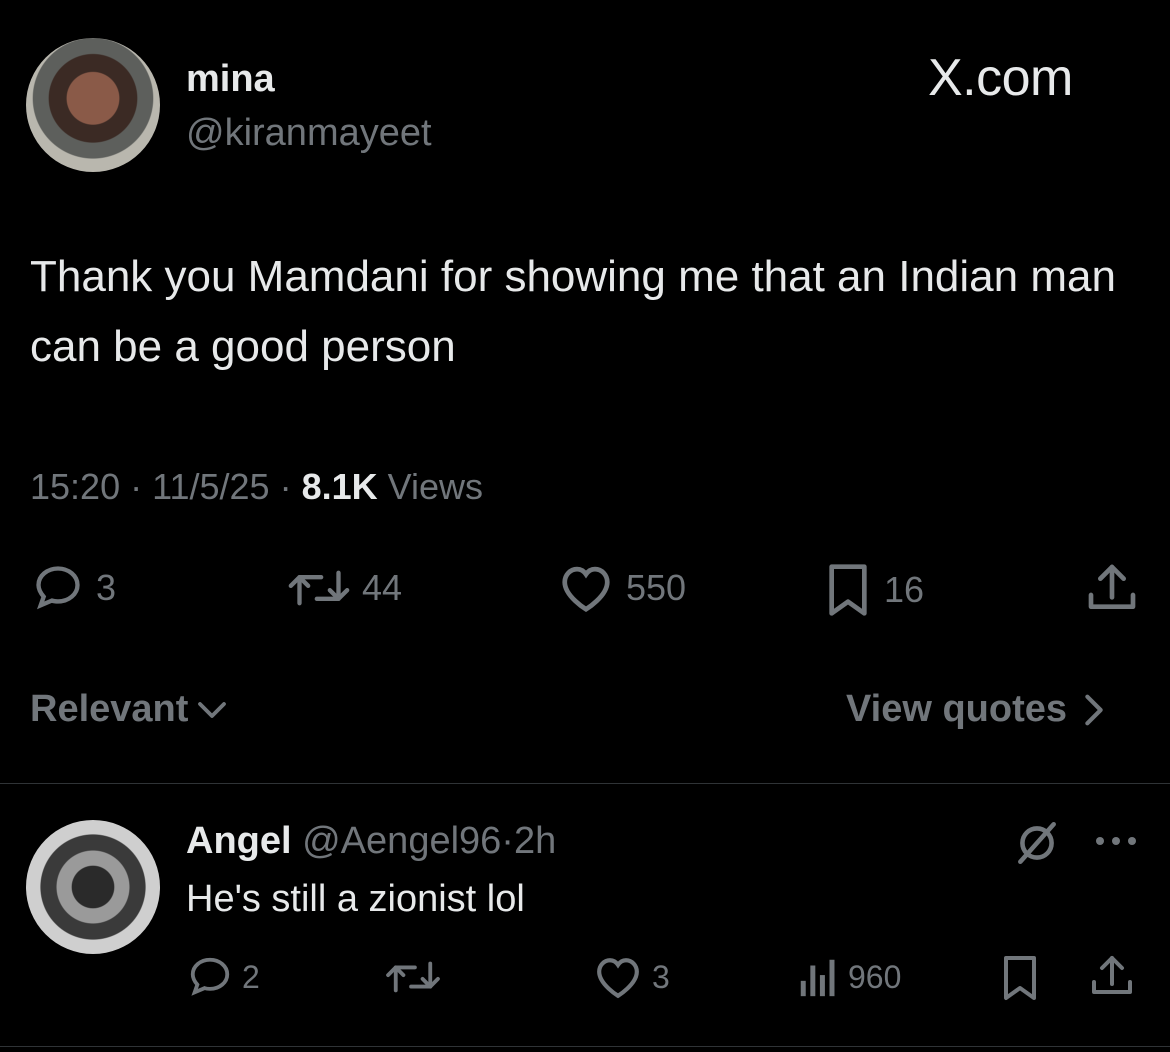  What do you see at coordinates (661, 976) in the screenshot?
I see `reply-like-count: 3` at bounding box center [661, 976].